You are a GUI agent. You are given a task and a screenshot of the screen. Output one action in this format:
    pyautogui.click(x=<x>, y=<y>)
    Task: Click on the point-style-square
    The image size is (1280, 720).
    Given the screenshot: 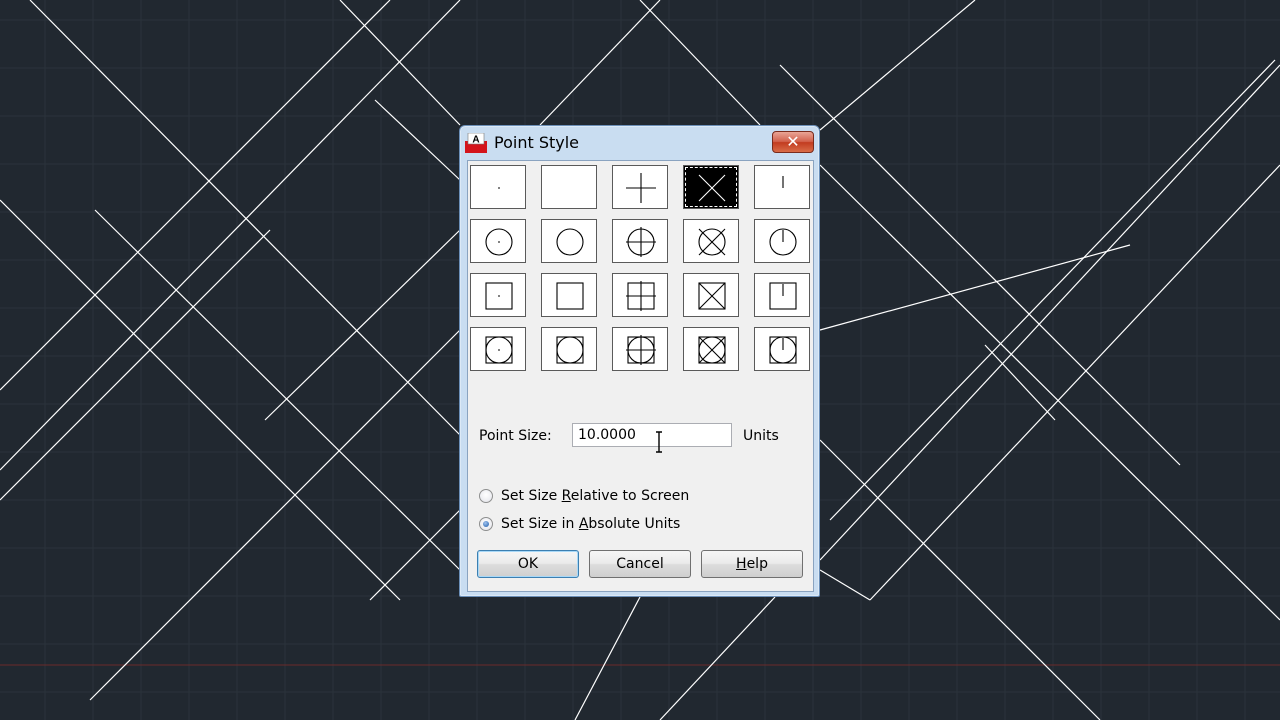 What is the action you would take?
    pyautogui.click(x=569, y=295)
    